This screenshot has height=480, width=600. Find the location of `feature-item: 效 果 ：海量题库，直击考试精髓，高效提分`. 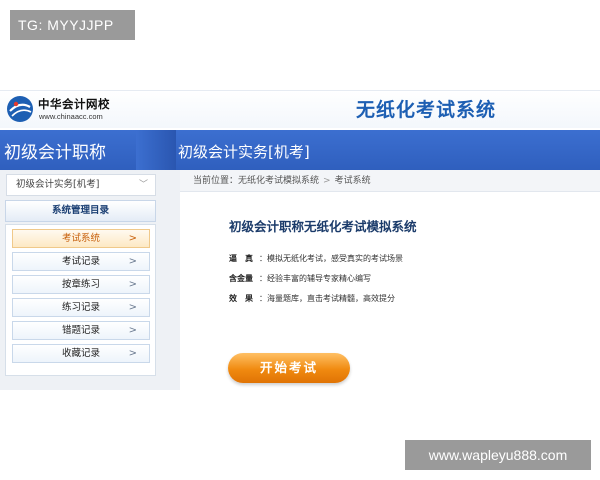

feature-item: 效 果 ：海量题库，直击考试精髓，高效提分 is located at coordinates (312, 298).